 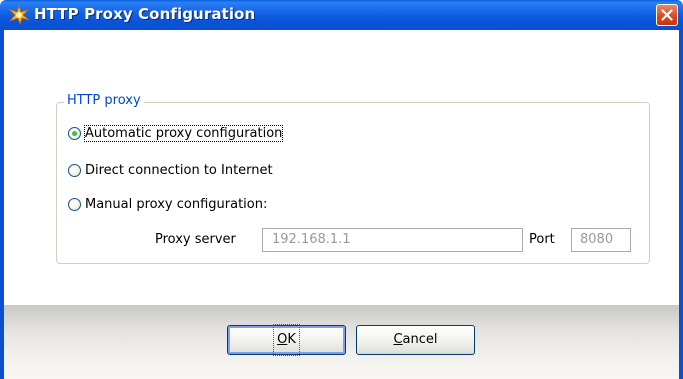 What do you see at coordinates (183, 133) in the screenshot?
I see `radio-label-automatic: Automatic proxy configuration` at bounding box center [183, 133].